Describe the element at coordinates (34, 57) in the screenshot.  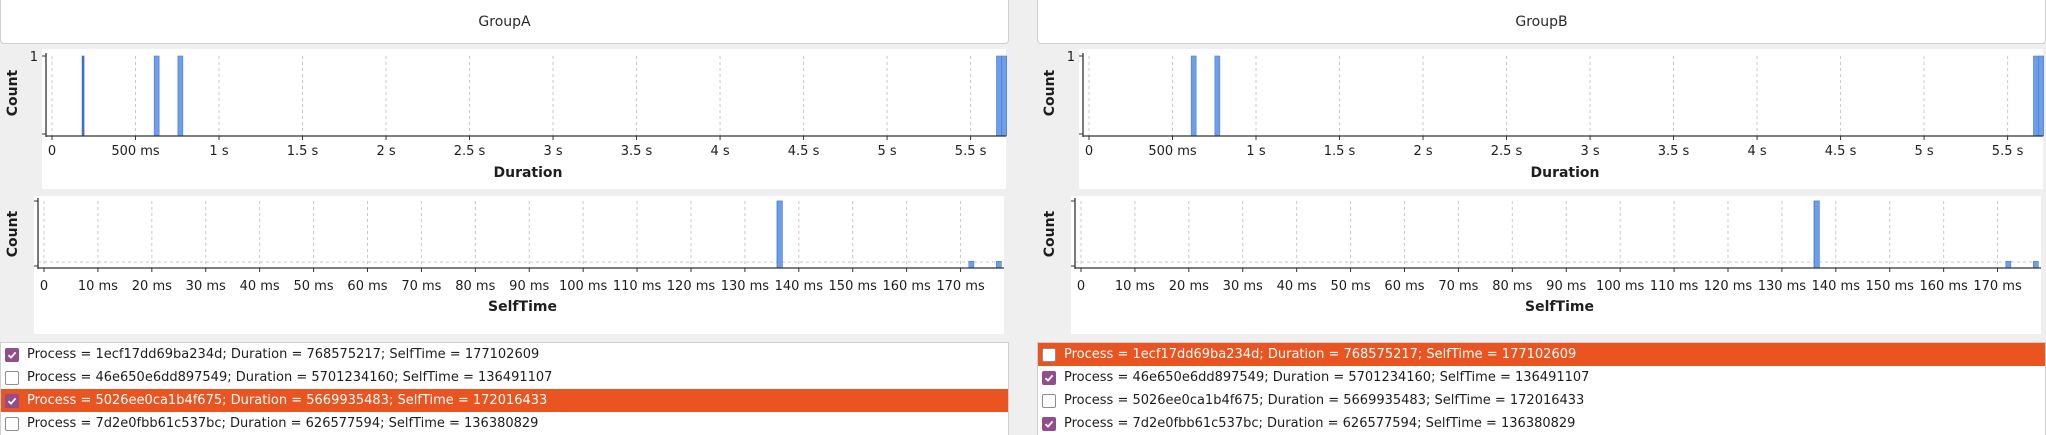
I see `y-tick-label: 1` at that location.